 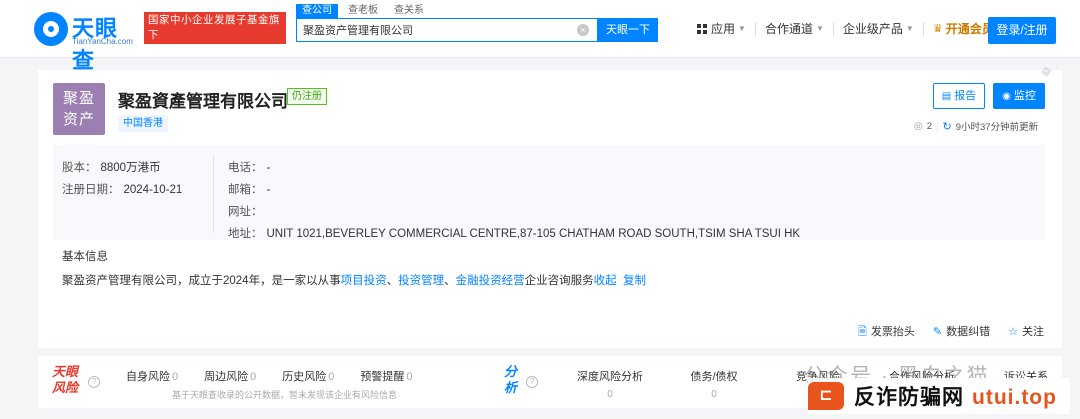 What do you see at coordinates (968, 332) in the screenshot?
I see `correction-label: 数据纠错` at bounding box center [968, 332].